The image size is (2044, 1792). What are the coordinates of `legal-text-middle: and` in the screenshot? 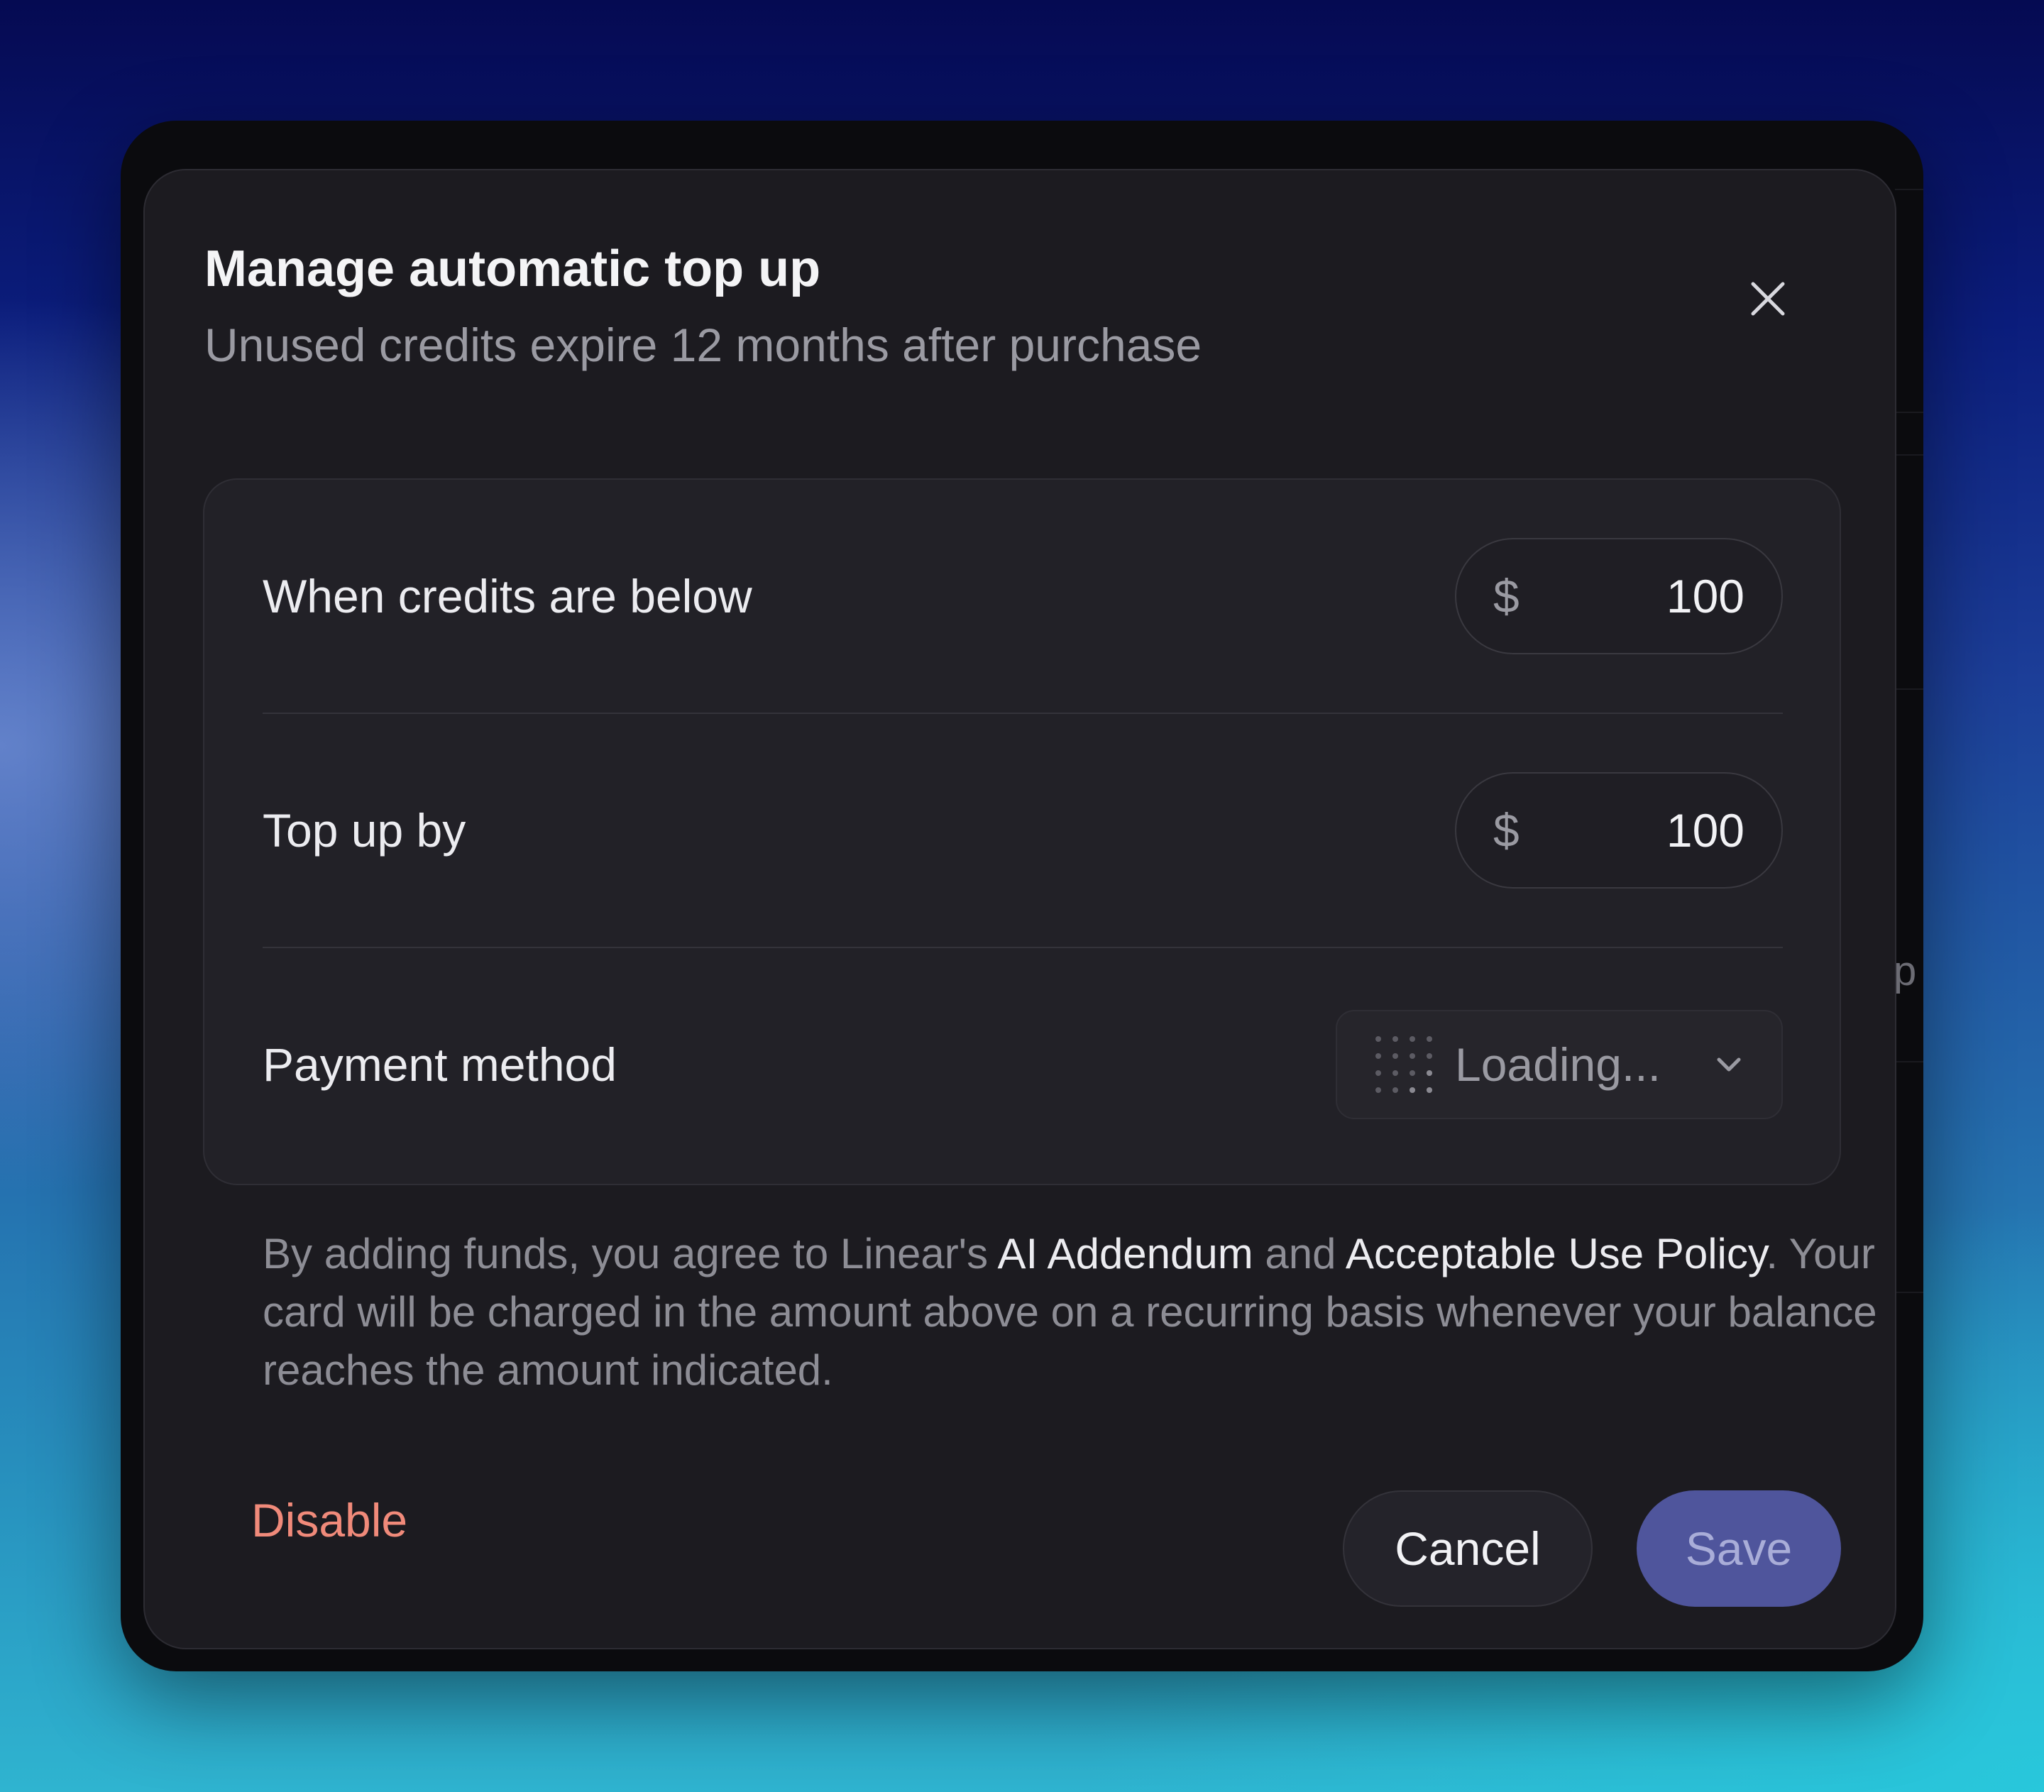 It's located at (1299, 1253).